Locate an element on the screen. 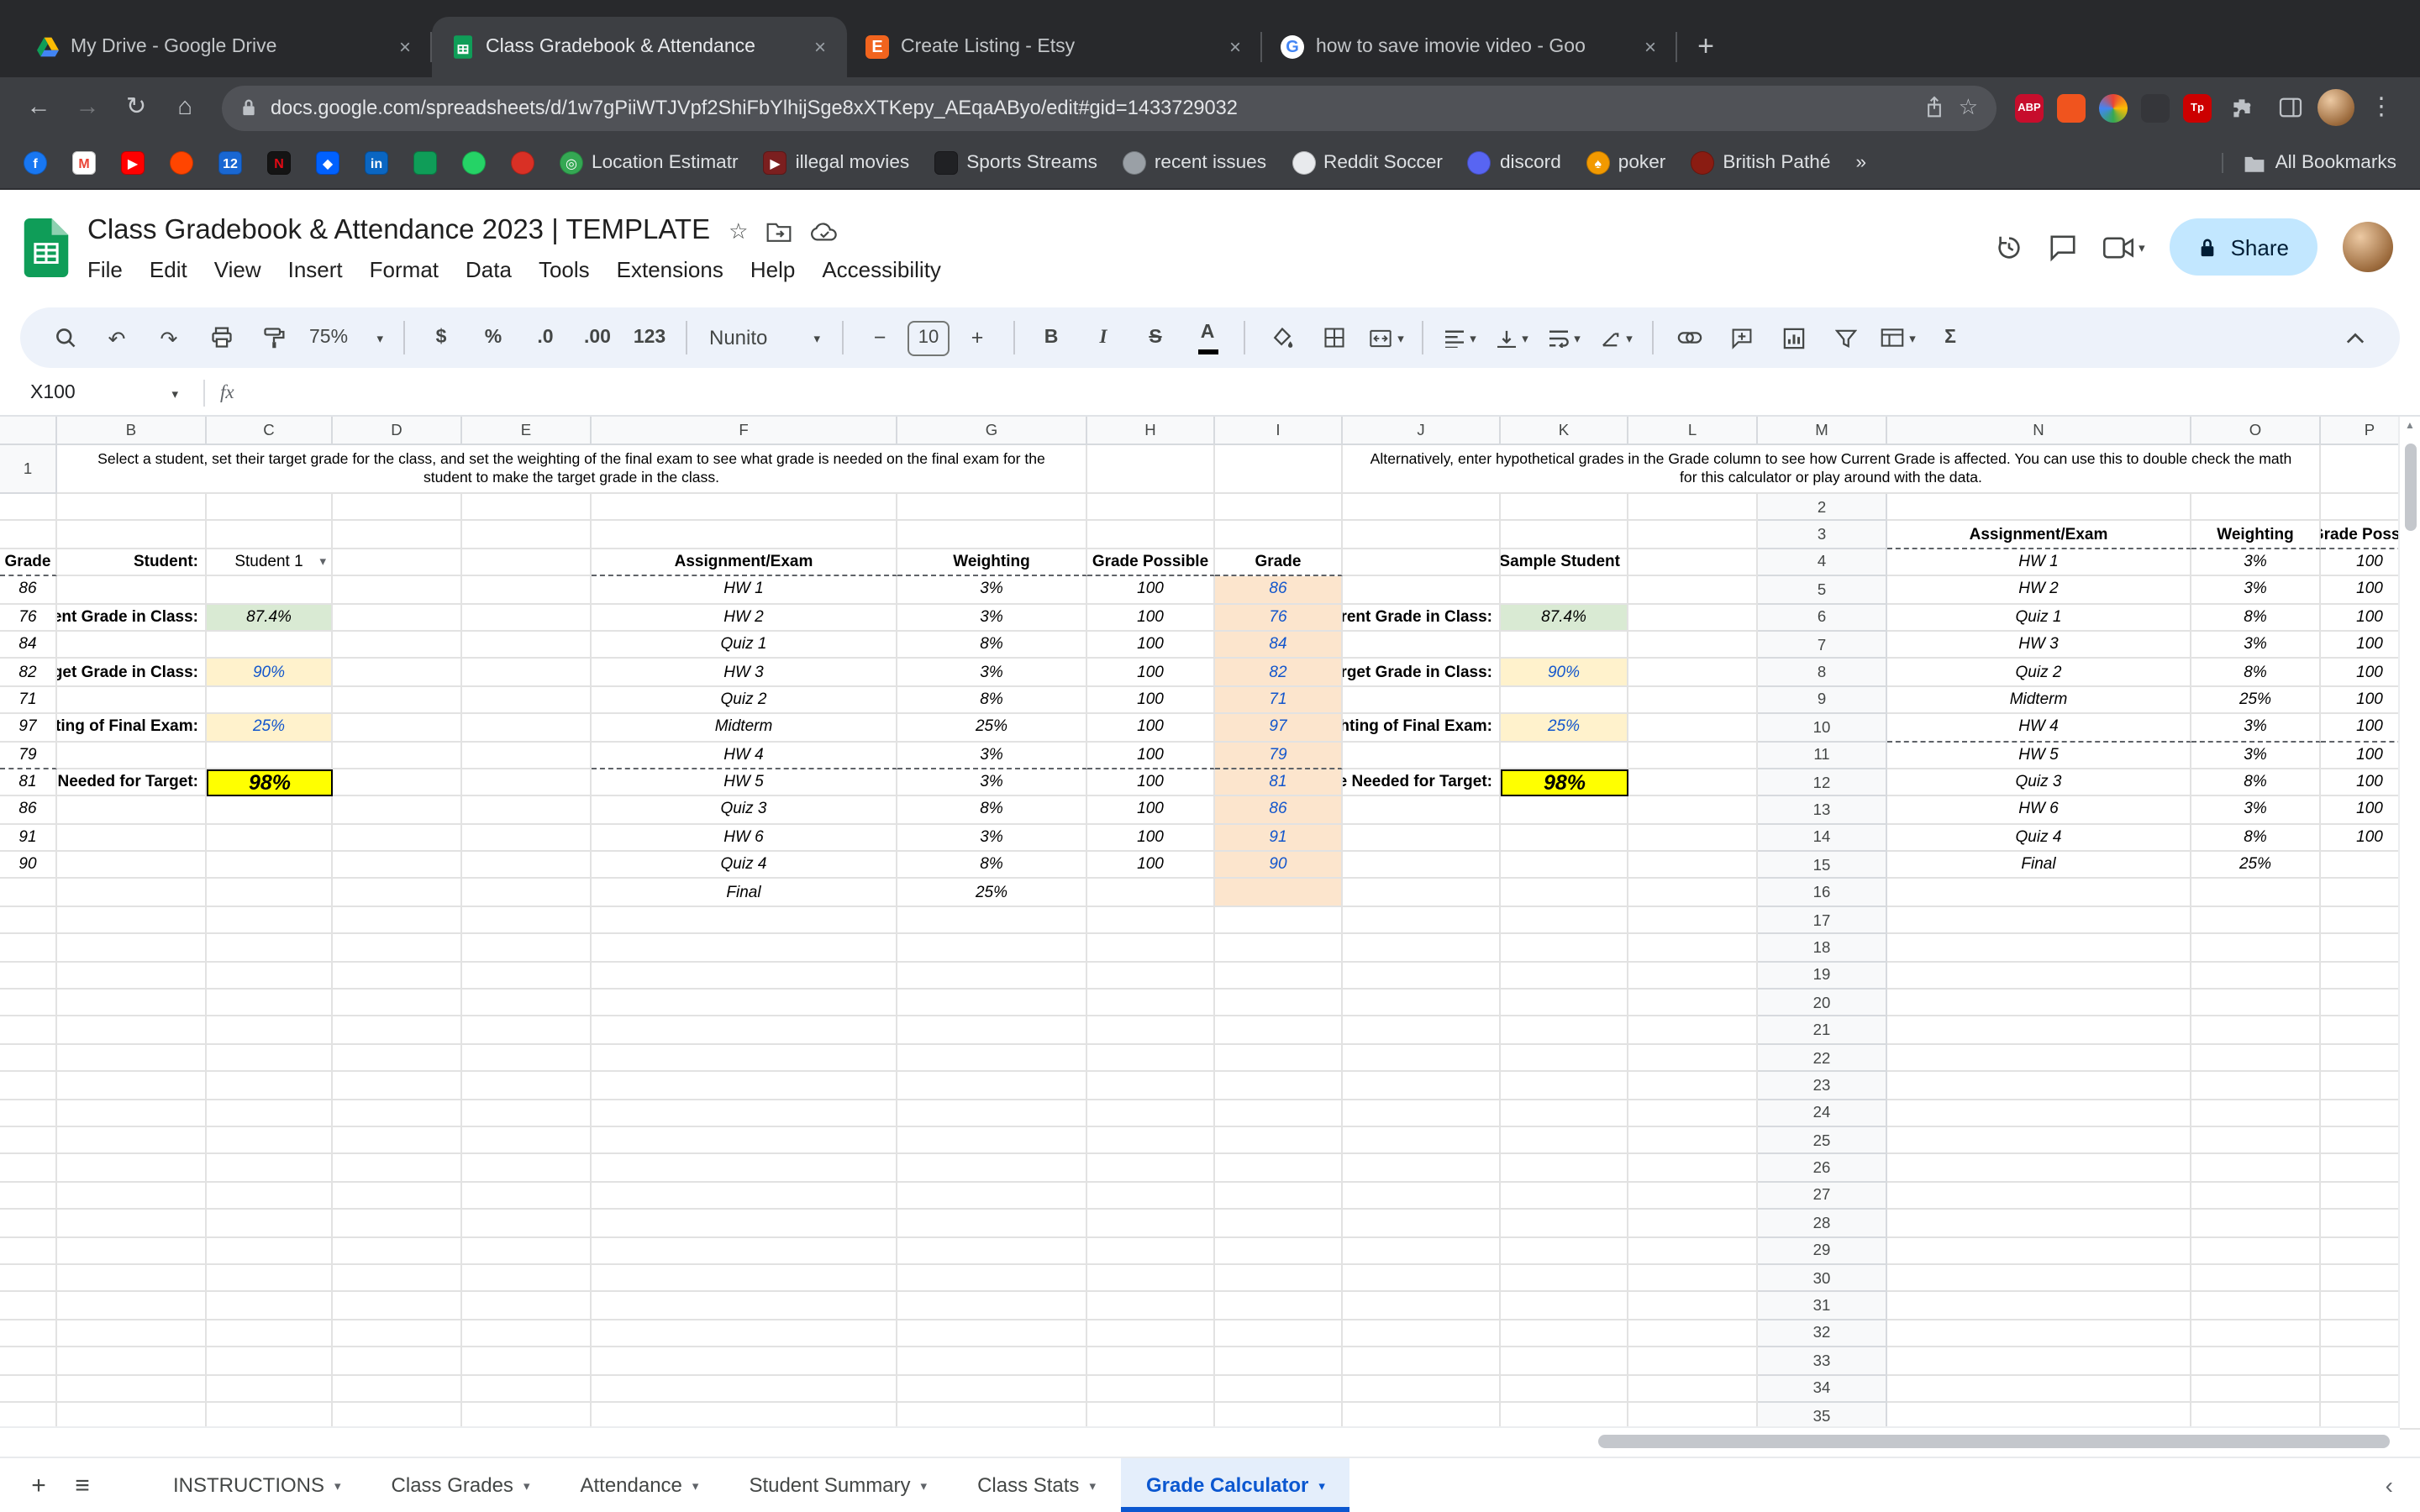  cell-G5: 87.4% is located at coordinates (270, 618).